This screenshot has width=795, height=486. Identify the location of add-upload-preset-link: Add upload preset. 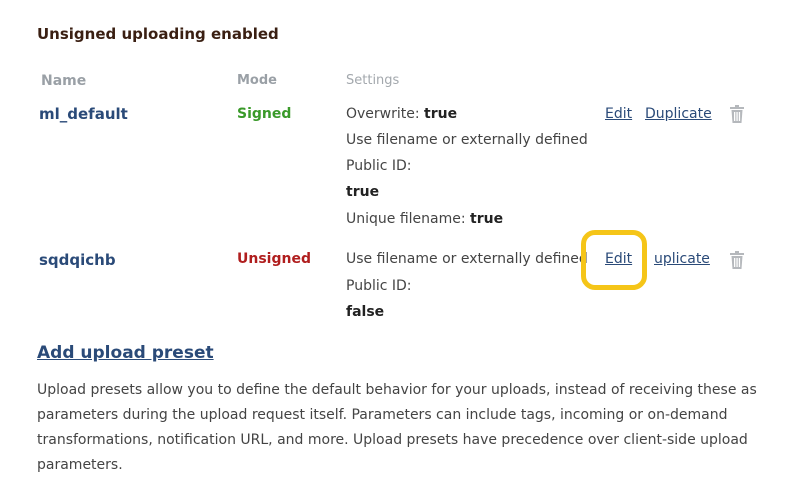
(125, 353).